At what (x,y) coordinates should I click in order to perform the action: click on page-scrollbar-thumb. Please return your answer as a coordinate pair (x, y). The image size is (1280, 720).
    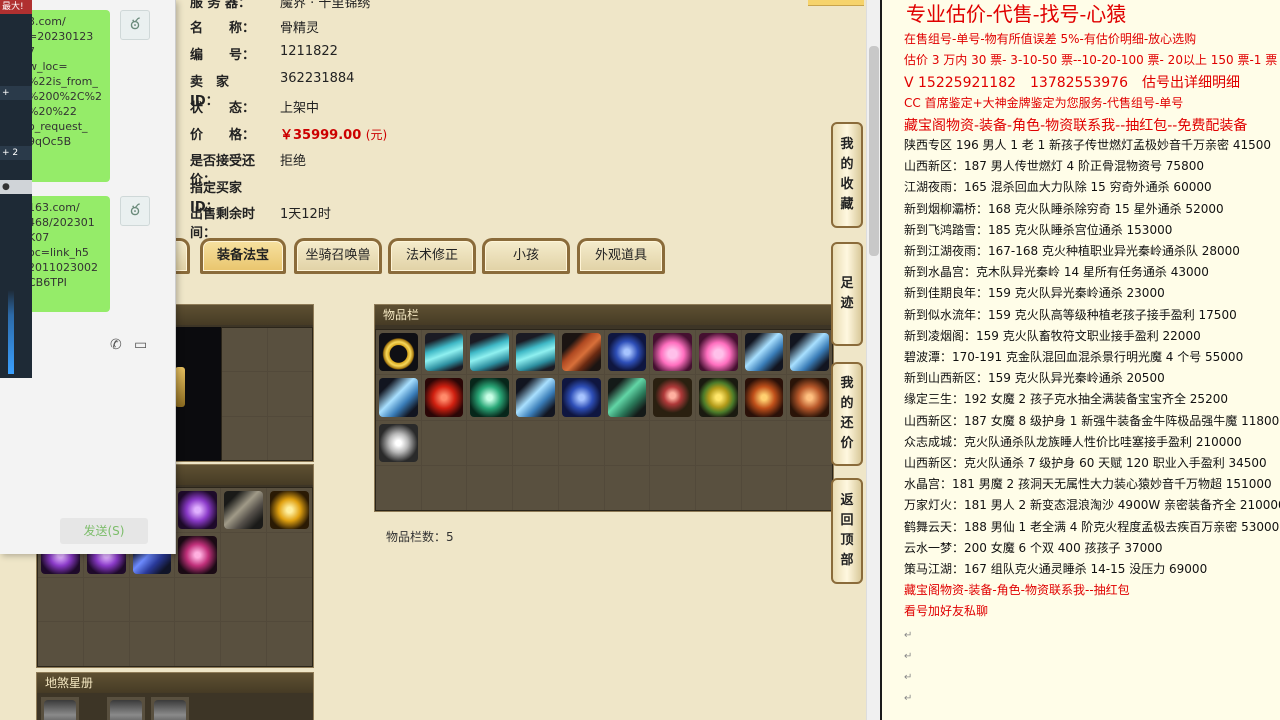
    Looking at the image, I should click on (874, 151).